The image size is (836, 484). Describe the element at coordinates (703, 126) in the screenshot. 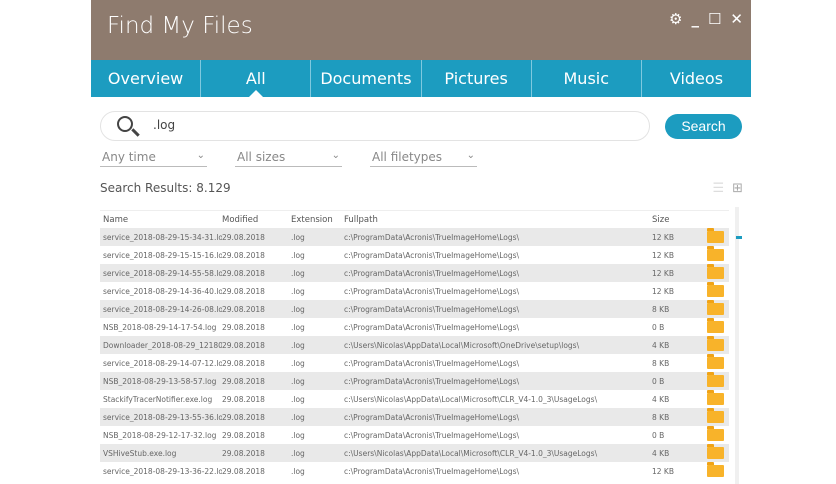

I see `search-button: Search` at that location.